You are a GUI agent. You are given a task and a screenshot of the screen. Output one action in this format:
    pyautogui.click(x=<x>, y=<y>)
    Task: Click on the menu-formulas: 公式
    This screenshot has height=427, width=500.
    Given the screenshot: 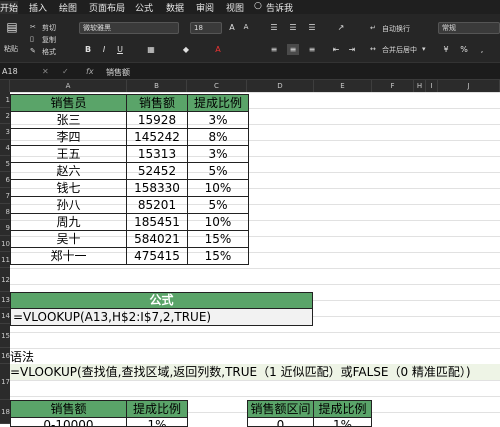 What is the action you would take?
    pyautogui.click(x=144, y=7)
    